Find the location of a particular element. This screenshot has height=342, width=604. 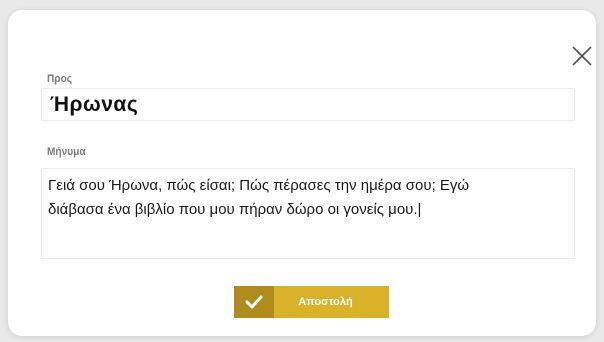

send-button: Αποστολή is located at coordinates (311, 302).